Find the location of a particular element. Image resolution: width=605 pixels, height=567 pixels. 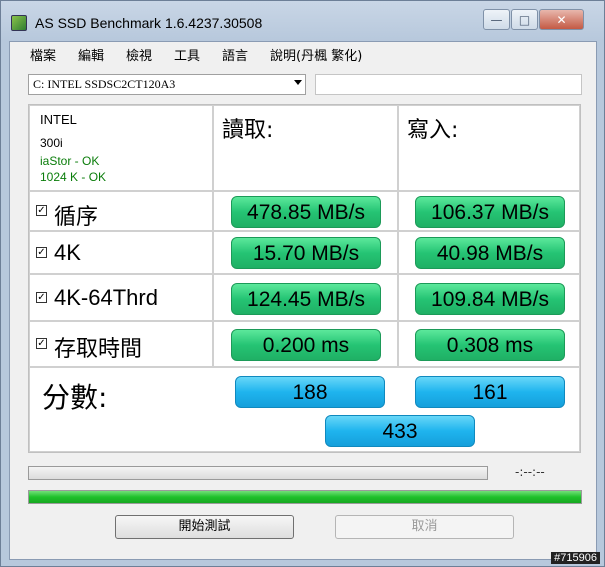

access-time-checkbox: ✓ is located at coordinates (41, 343).